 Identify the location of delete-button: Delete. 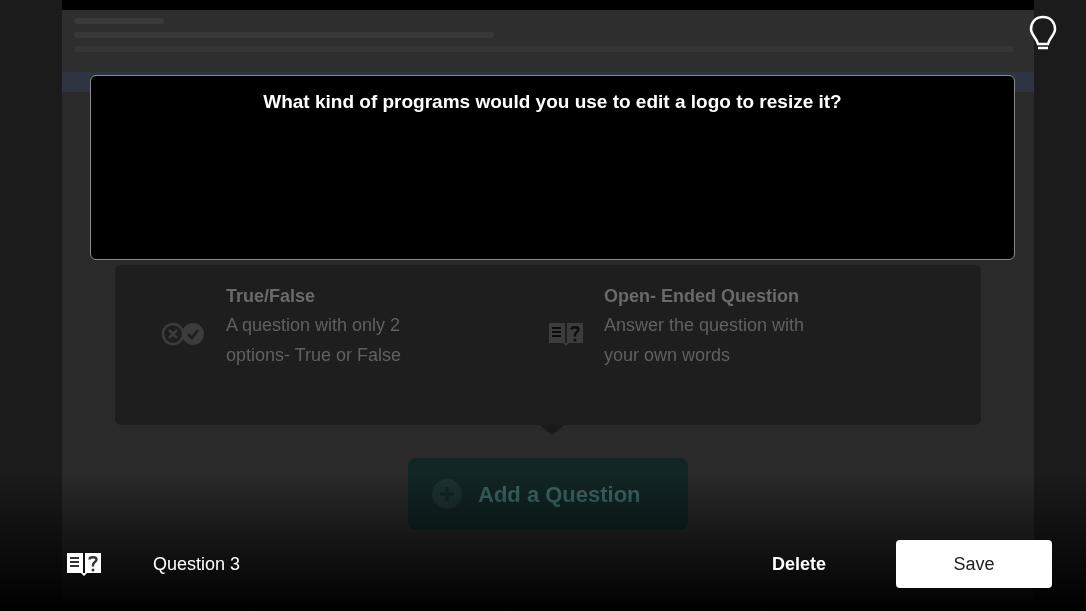
(798, 564).